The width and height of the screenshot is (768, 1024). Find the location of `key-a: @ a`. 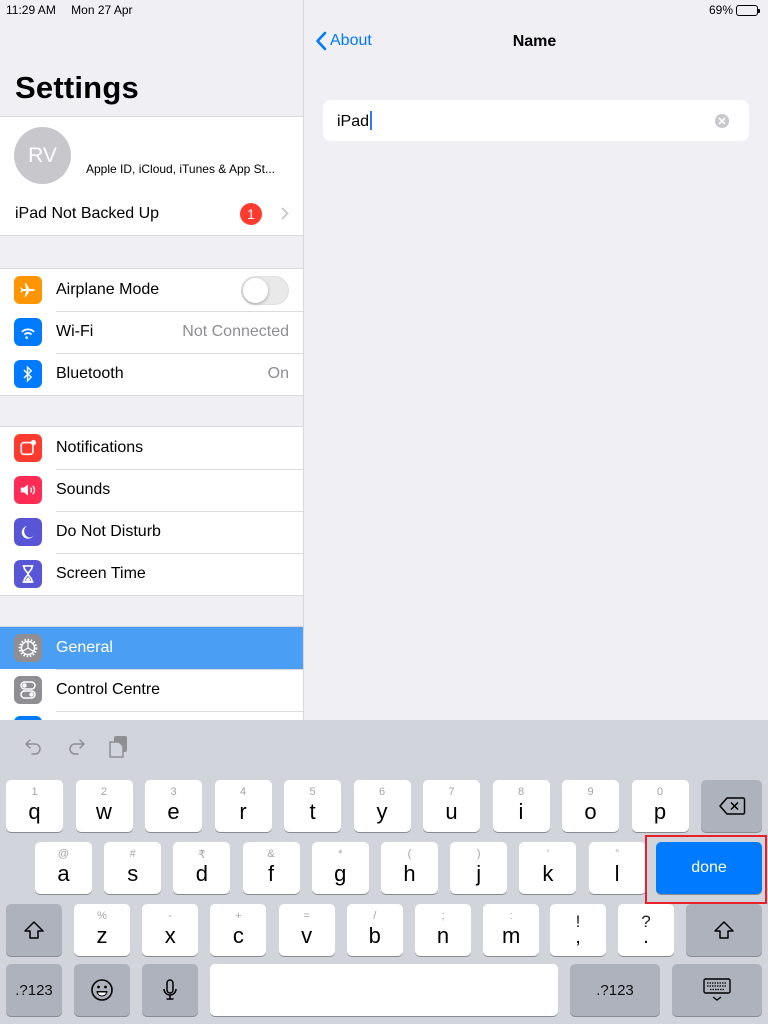

key-a: @ a is located at coordinates (63, 868).